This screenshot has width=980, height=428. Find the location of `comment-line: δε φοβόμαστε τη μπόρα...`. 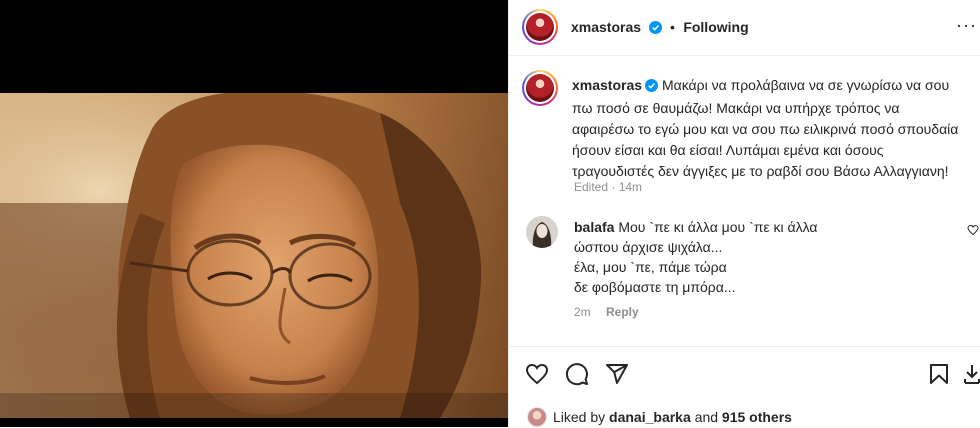

comment-line: δε φοβόμαστε τη μπόρα... is located at coordinates (655, 287).